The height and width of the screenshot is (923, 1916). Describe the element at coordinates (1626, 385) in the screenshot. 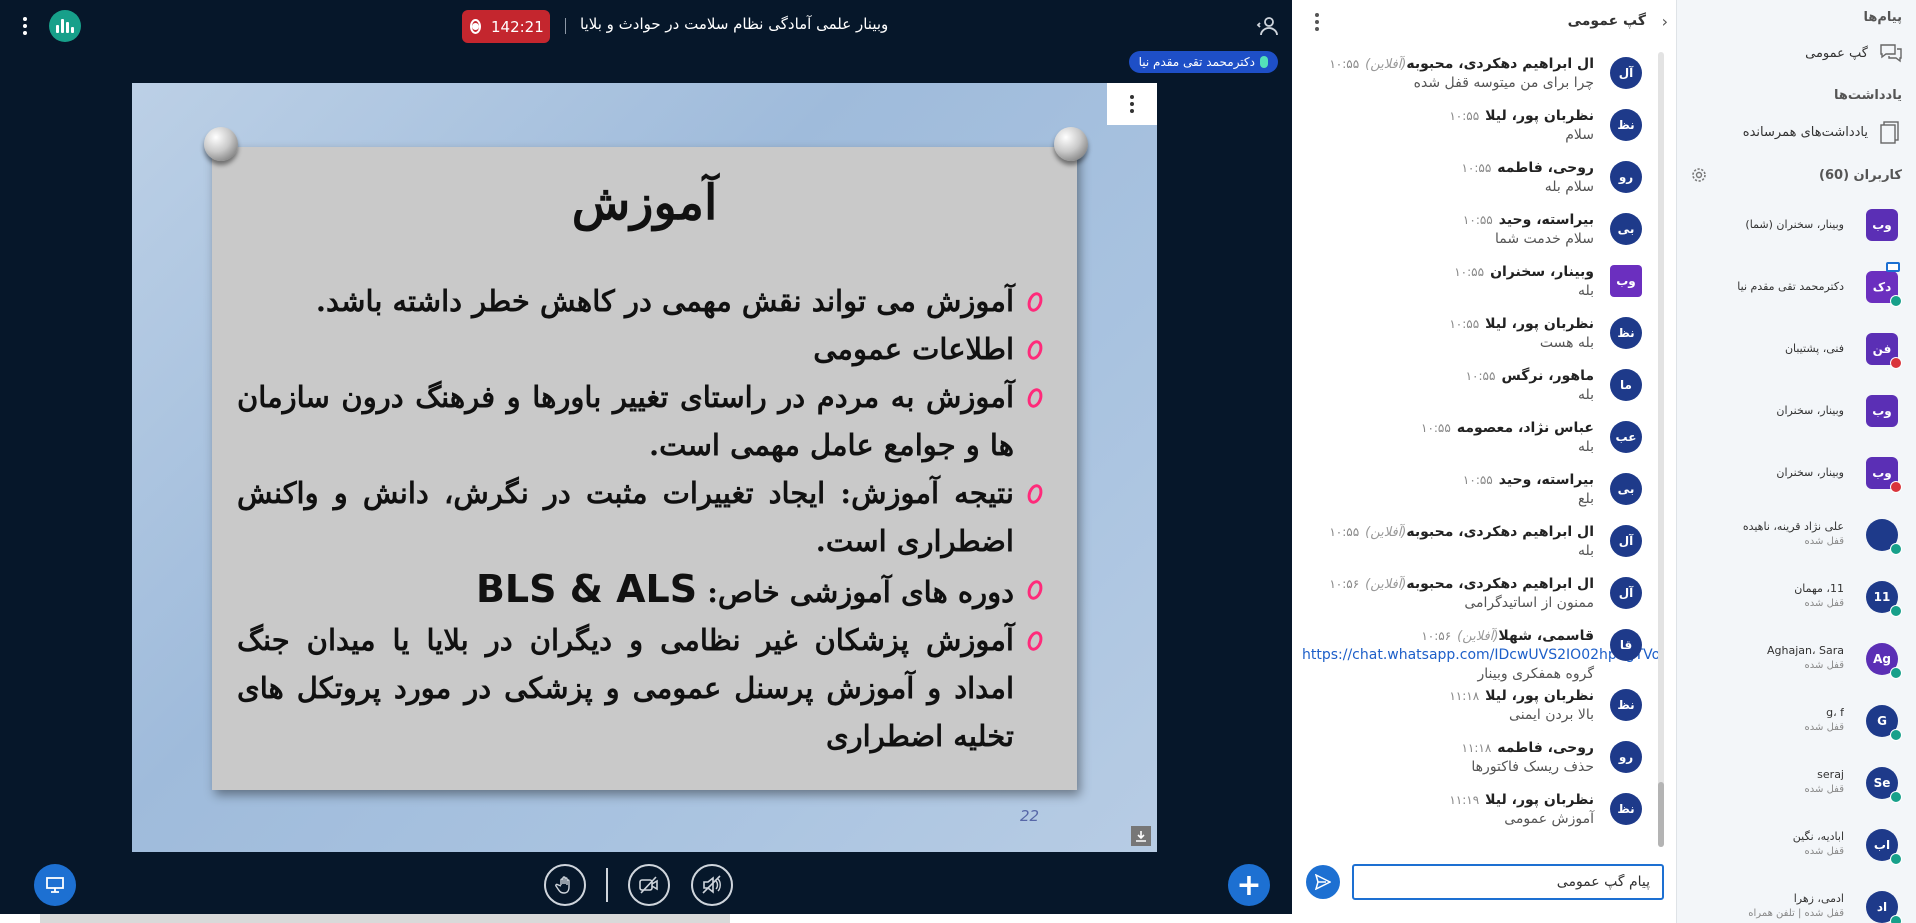

I see `avatar: ما` at that location.